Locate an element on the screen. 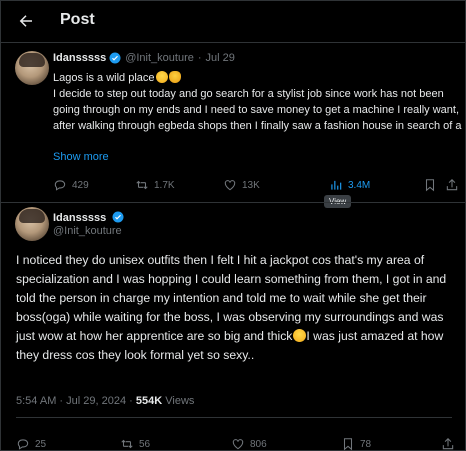 This screenshot has width=466, height=451. views-chart-icon is located at coordinates (336, 185).